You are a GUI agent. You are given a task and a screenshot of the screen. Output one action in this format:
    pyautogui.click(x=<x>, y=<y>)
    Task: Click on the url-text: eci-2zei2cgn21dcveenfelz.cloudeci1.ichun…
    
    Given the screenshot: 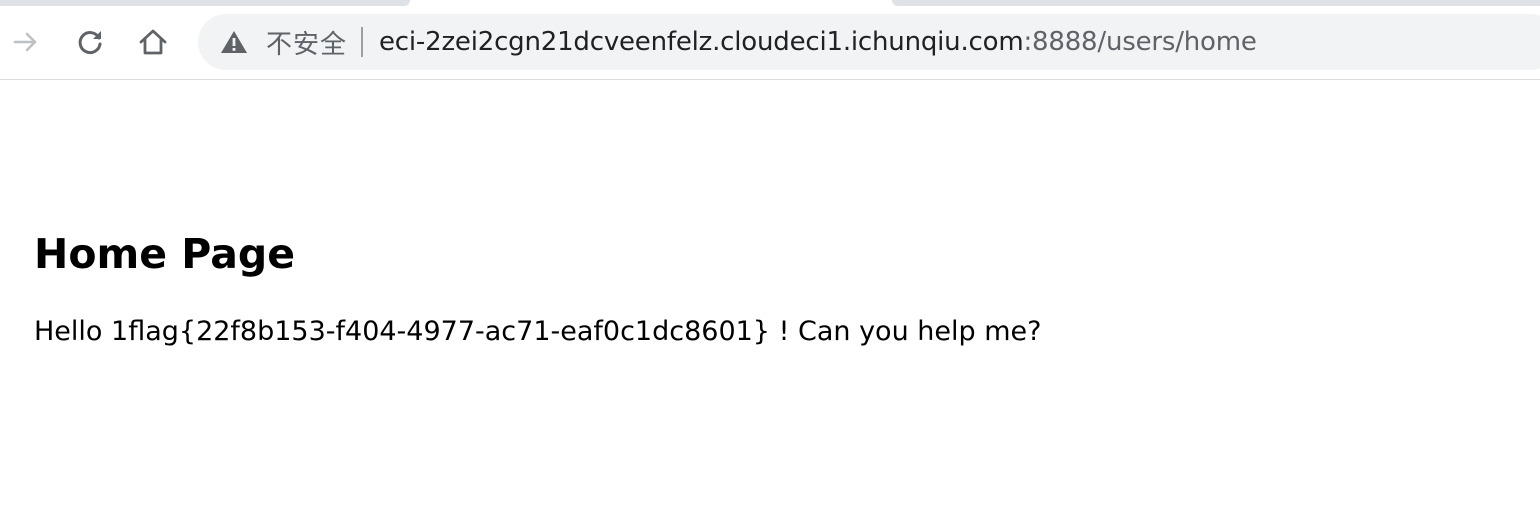 What is the action you would take?
    pyautogui.click(x=818, y=42)
    